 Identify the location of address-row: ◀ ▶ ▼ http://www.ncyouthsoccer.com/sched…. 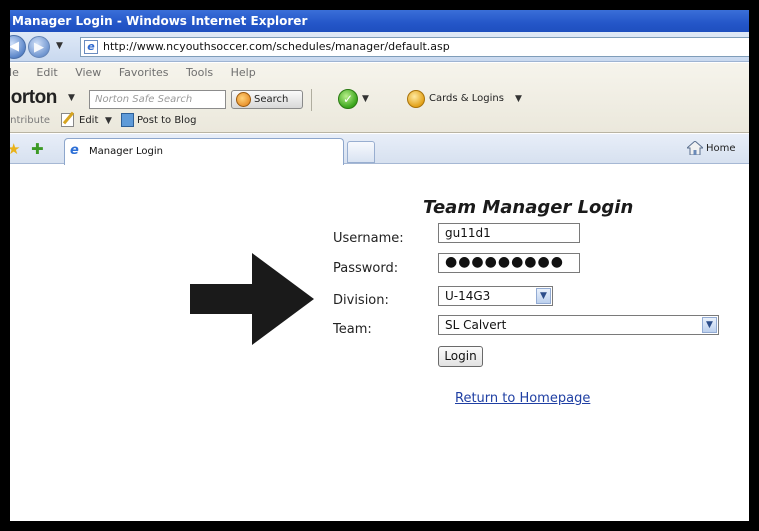
(379, 47).